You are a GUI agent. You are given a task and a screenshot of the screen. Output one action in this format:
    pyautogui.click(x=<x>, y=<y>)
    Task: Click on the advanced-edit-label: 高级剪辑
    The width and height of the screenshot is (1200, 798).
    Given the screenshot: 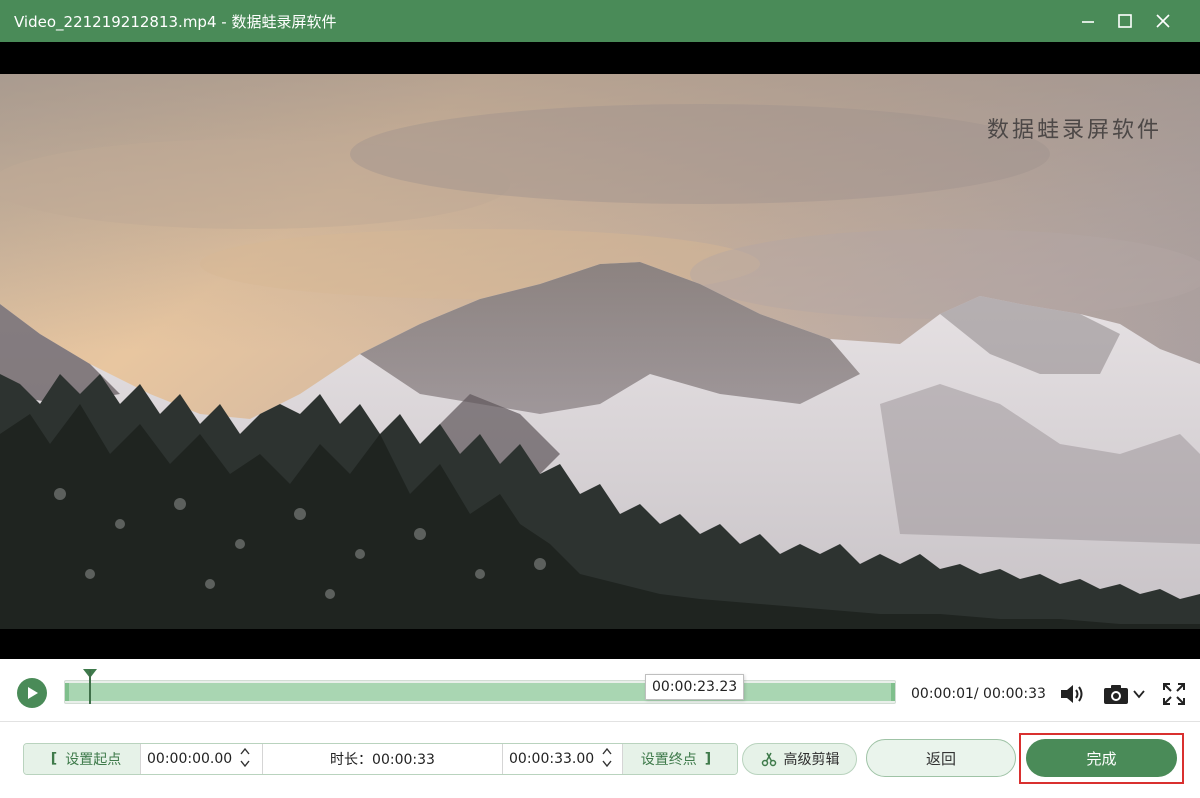 What is the action you would take?
    pyautogui.click(x=811, y=760)
    